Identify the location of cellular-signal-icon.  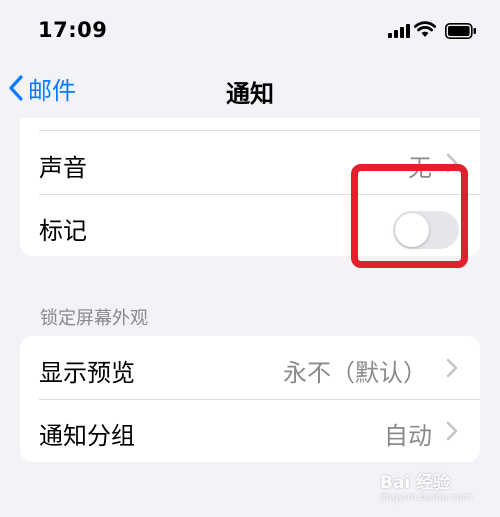
(399, 31).